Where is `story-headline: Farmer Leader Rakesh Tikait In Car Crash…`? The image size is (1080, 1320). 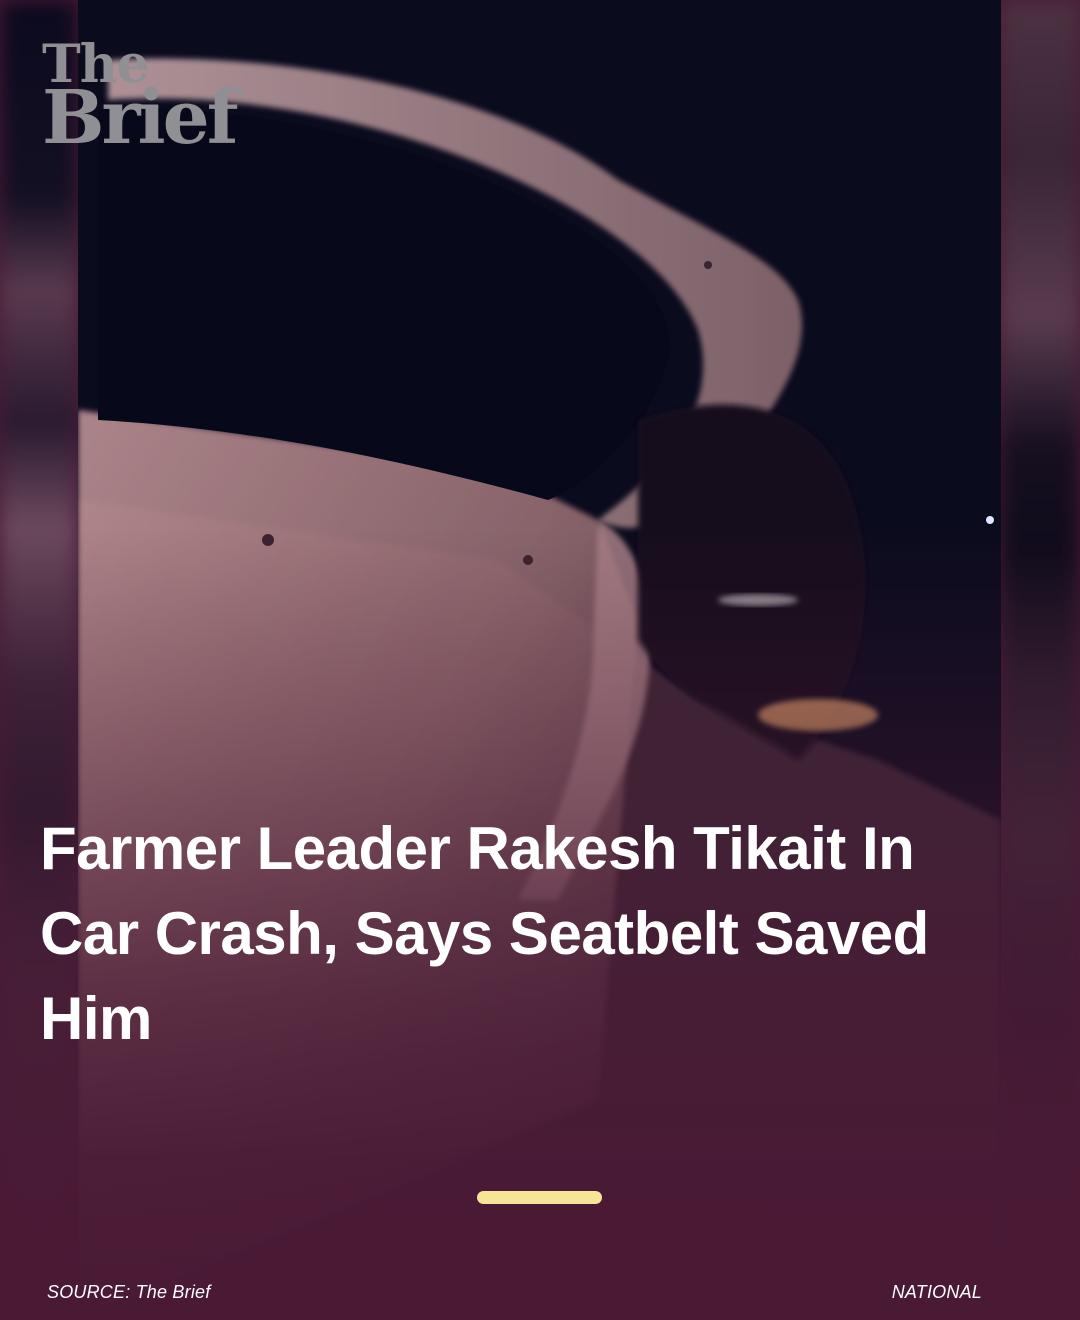 story-headline: Farmer Leader Rakesh Tikait In Car Crash… is located at coordinates (484, 933).